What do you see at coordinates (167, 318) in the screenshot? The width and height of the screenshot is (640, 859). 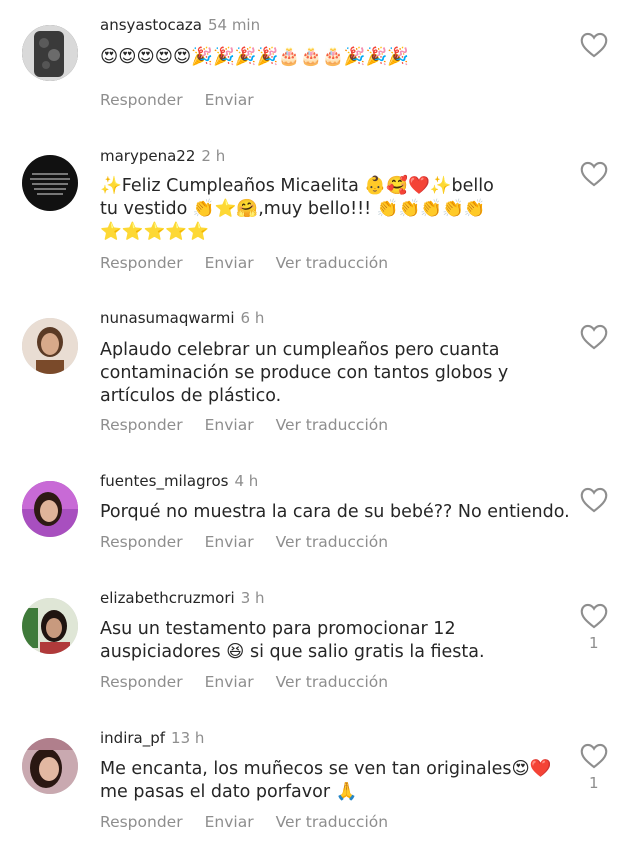 I see `username: nunasumaqwarmi` at bounding box center [167, 318].